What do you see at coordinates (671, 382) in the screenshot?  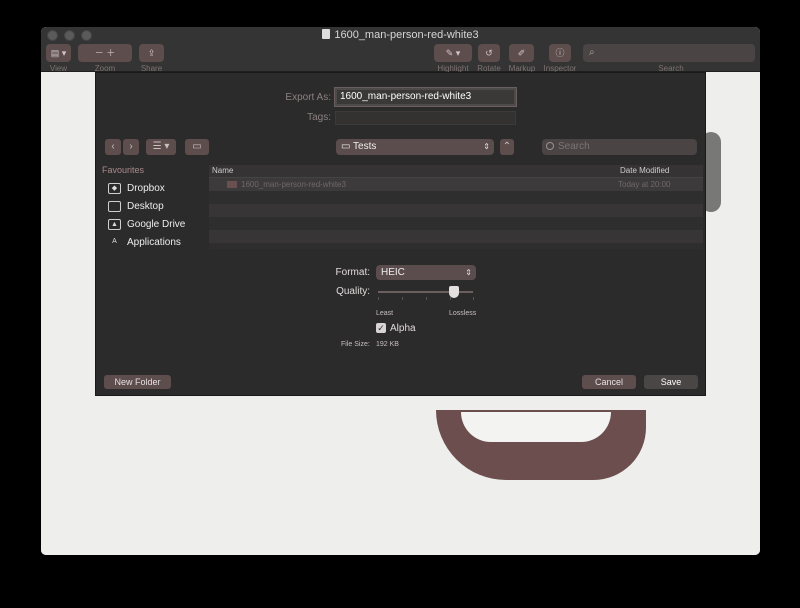 I see `save-button: Save` at bounding box center [671, 382].